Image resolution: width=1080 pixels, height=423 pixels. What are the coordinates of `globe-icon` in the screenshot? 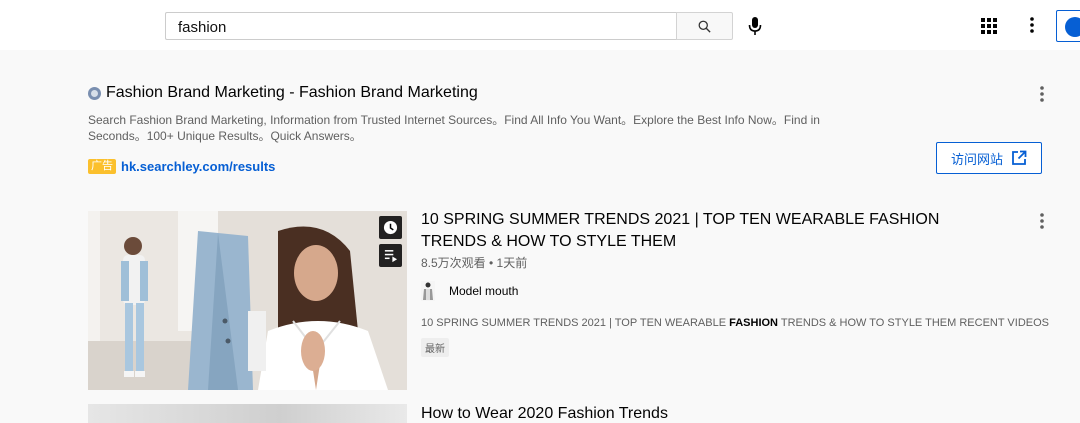 It's located at (94, 93).